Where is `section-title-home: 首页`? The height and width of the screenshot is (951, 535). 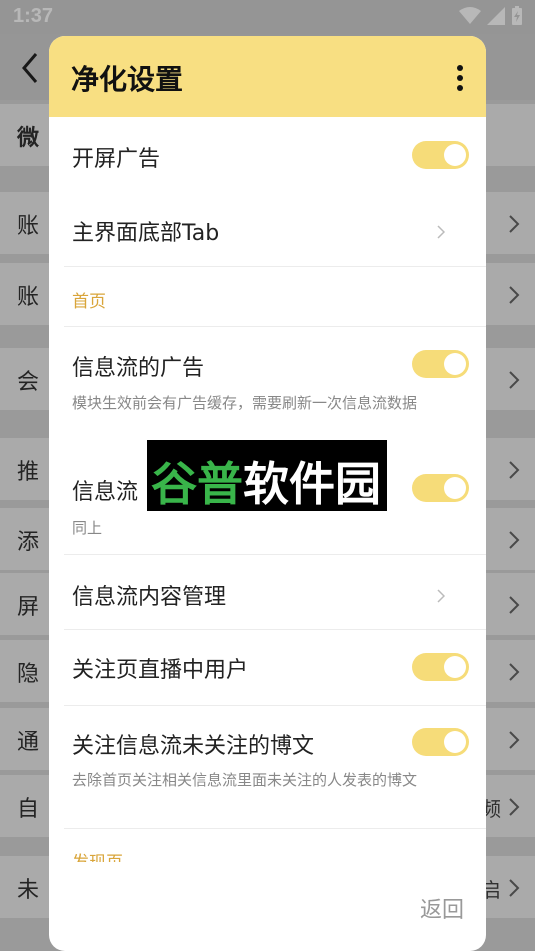 section-title-home: 首页 is located at coordinates (89, 302).